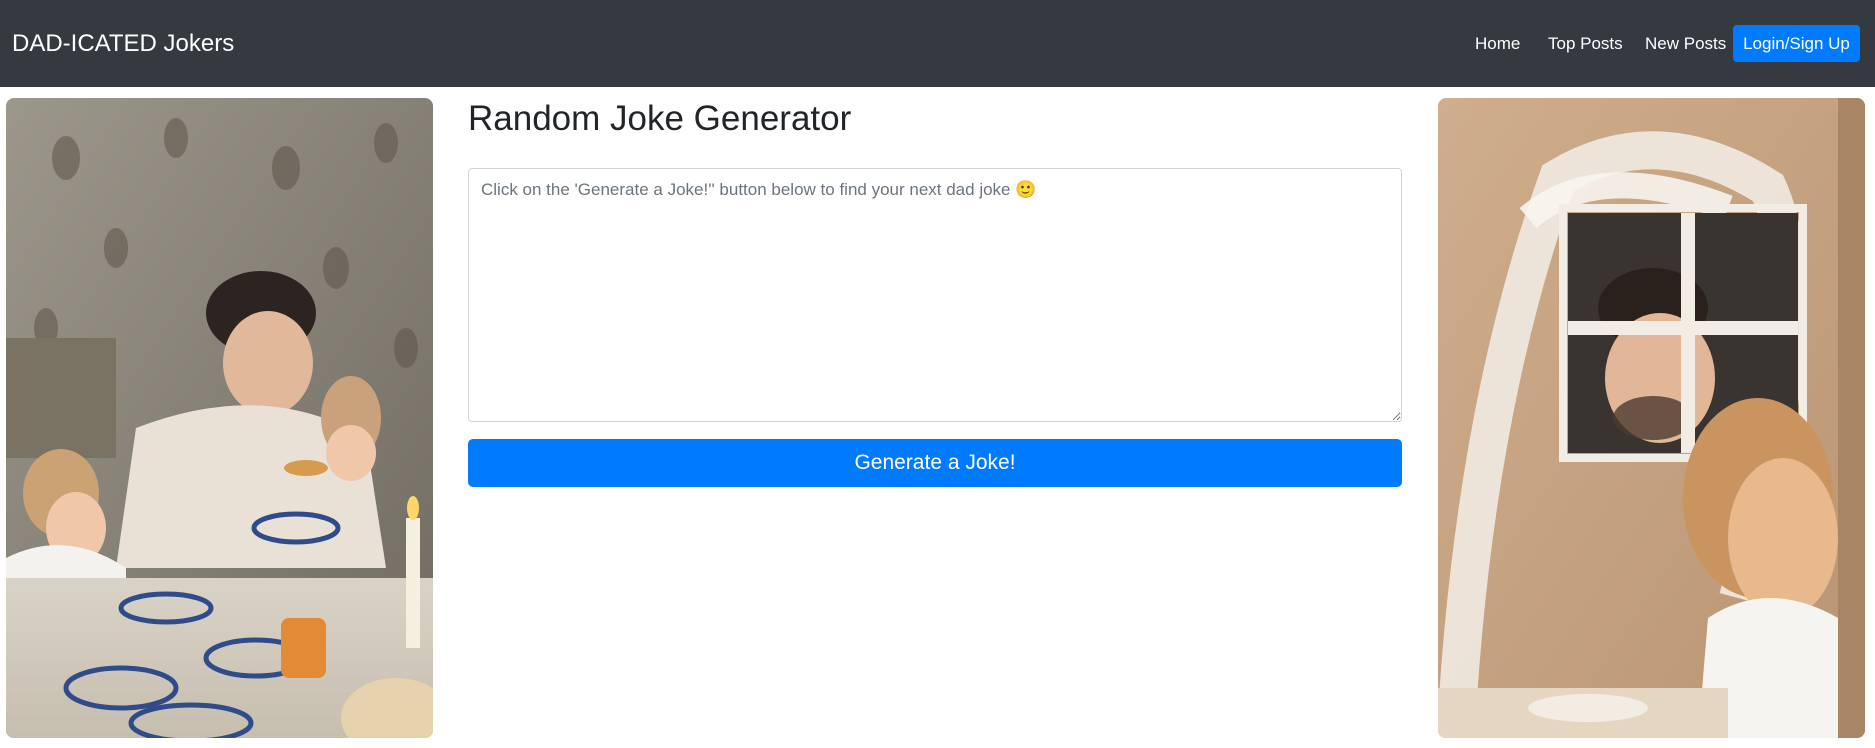  What do you see at coordinates (935, 463) in the screenshot?
I see `generate-joke-button: Generate a Joke!` at bounding box center [935, 463].